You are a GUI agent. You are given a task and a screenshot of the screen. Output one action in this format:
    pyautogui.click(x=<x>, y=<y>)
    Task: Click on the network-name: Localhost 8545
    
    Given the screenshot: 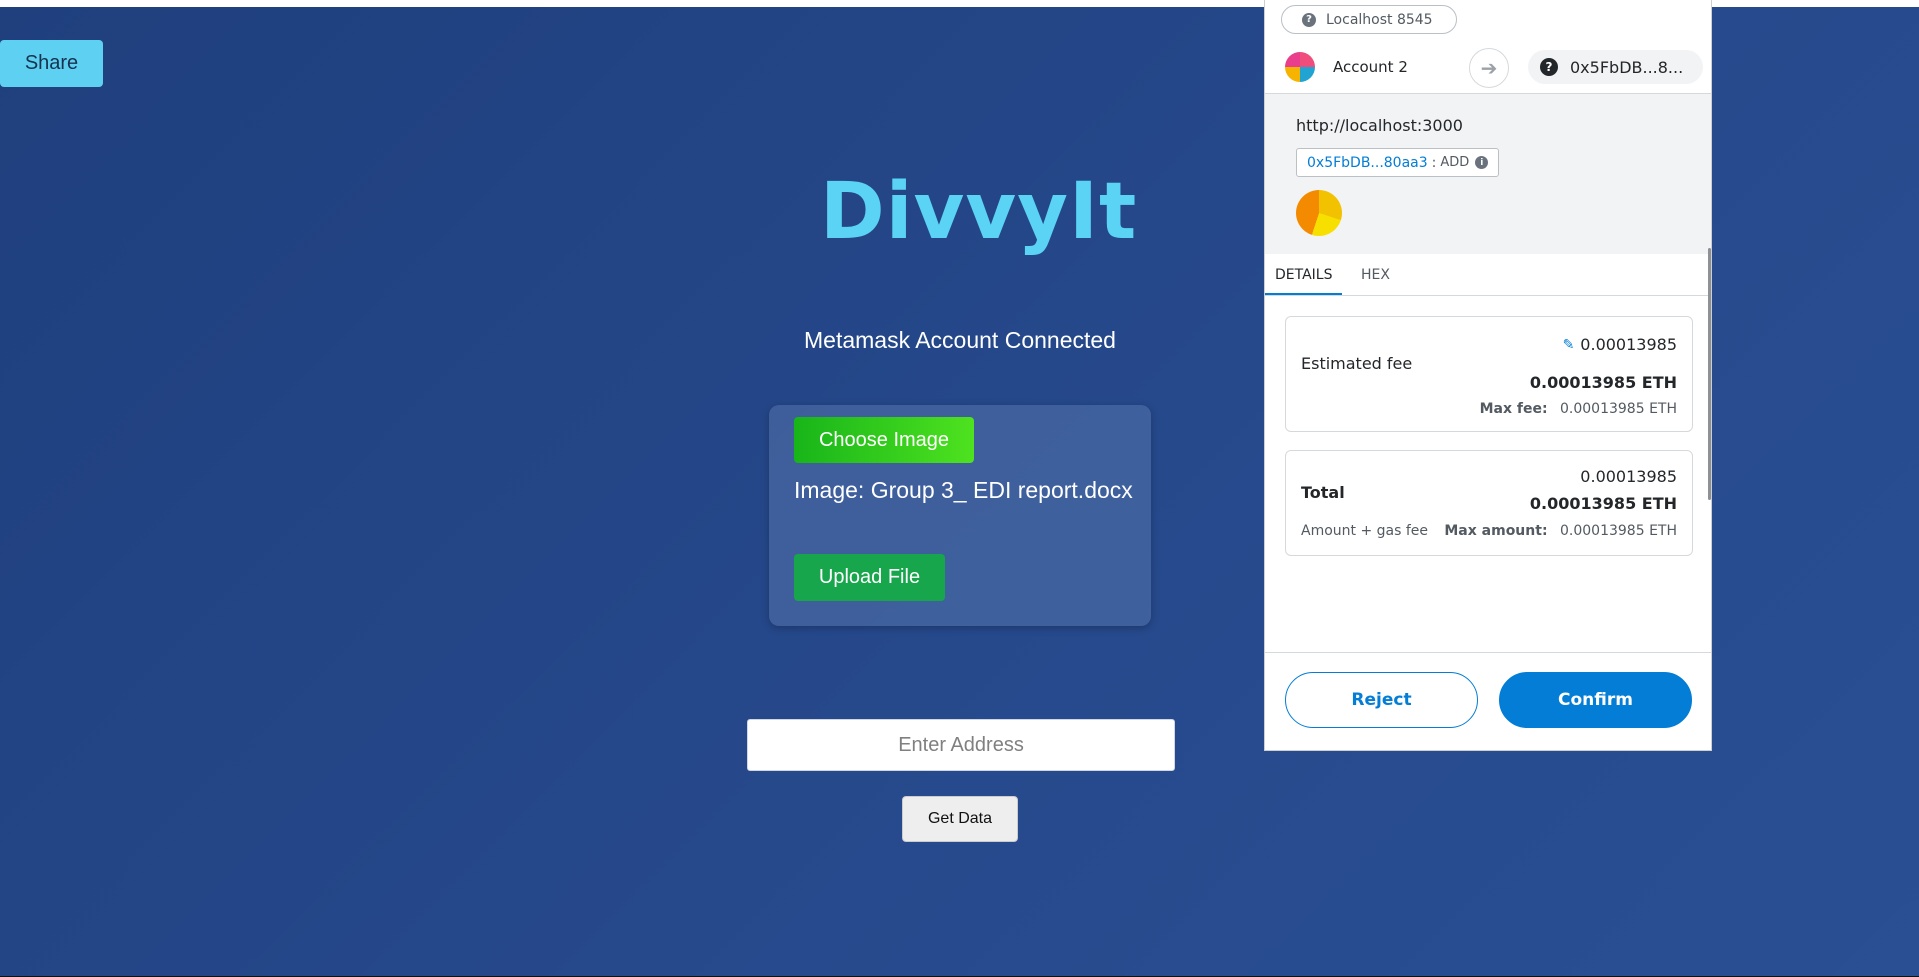 What is the action you would take?
    pyautogui.click(x=1379, y=19)
    